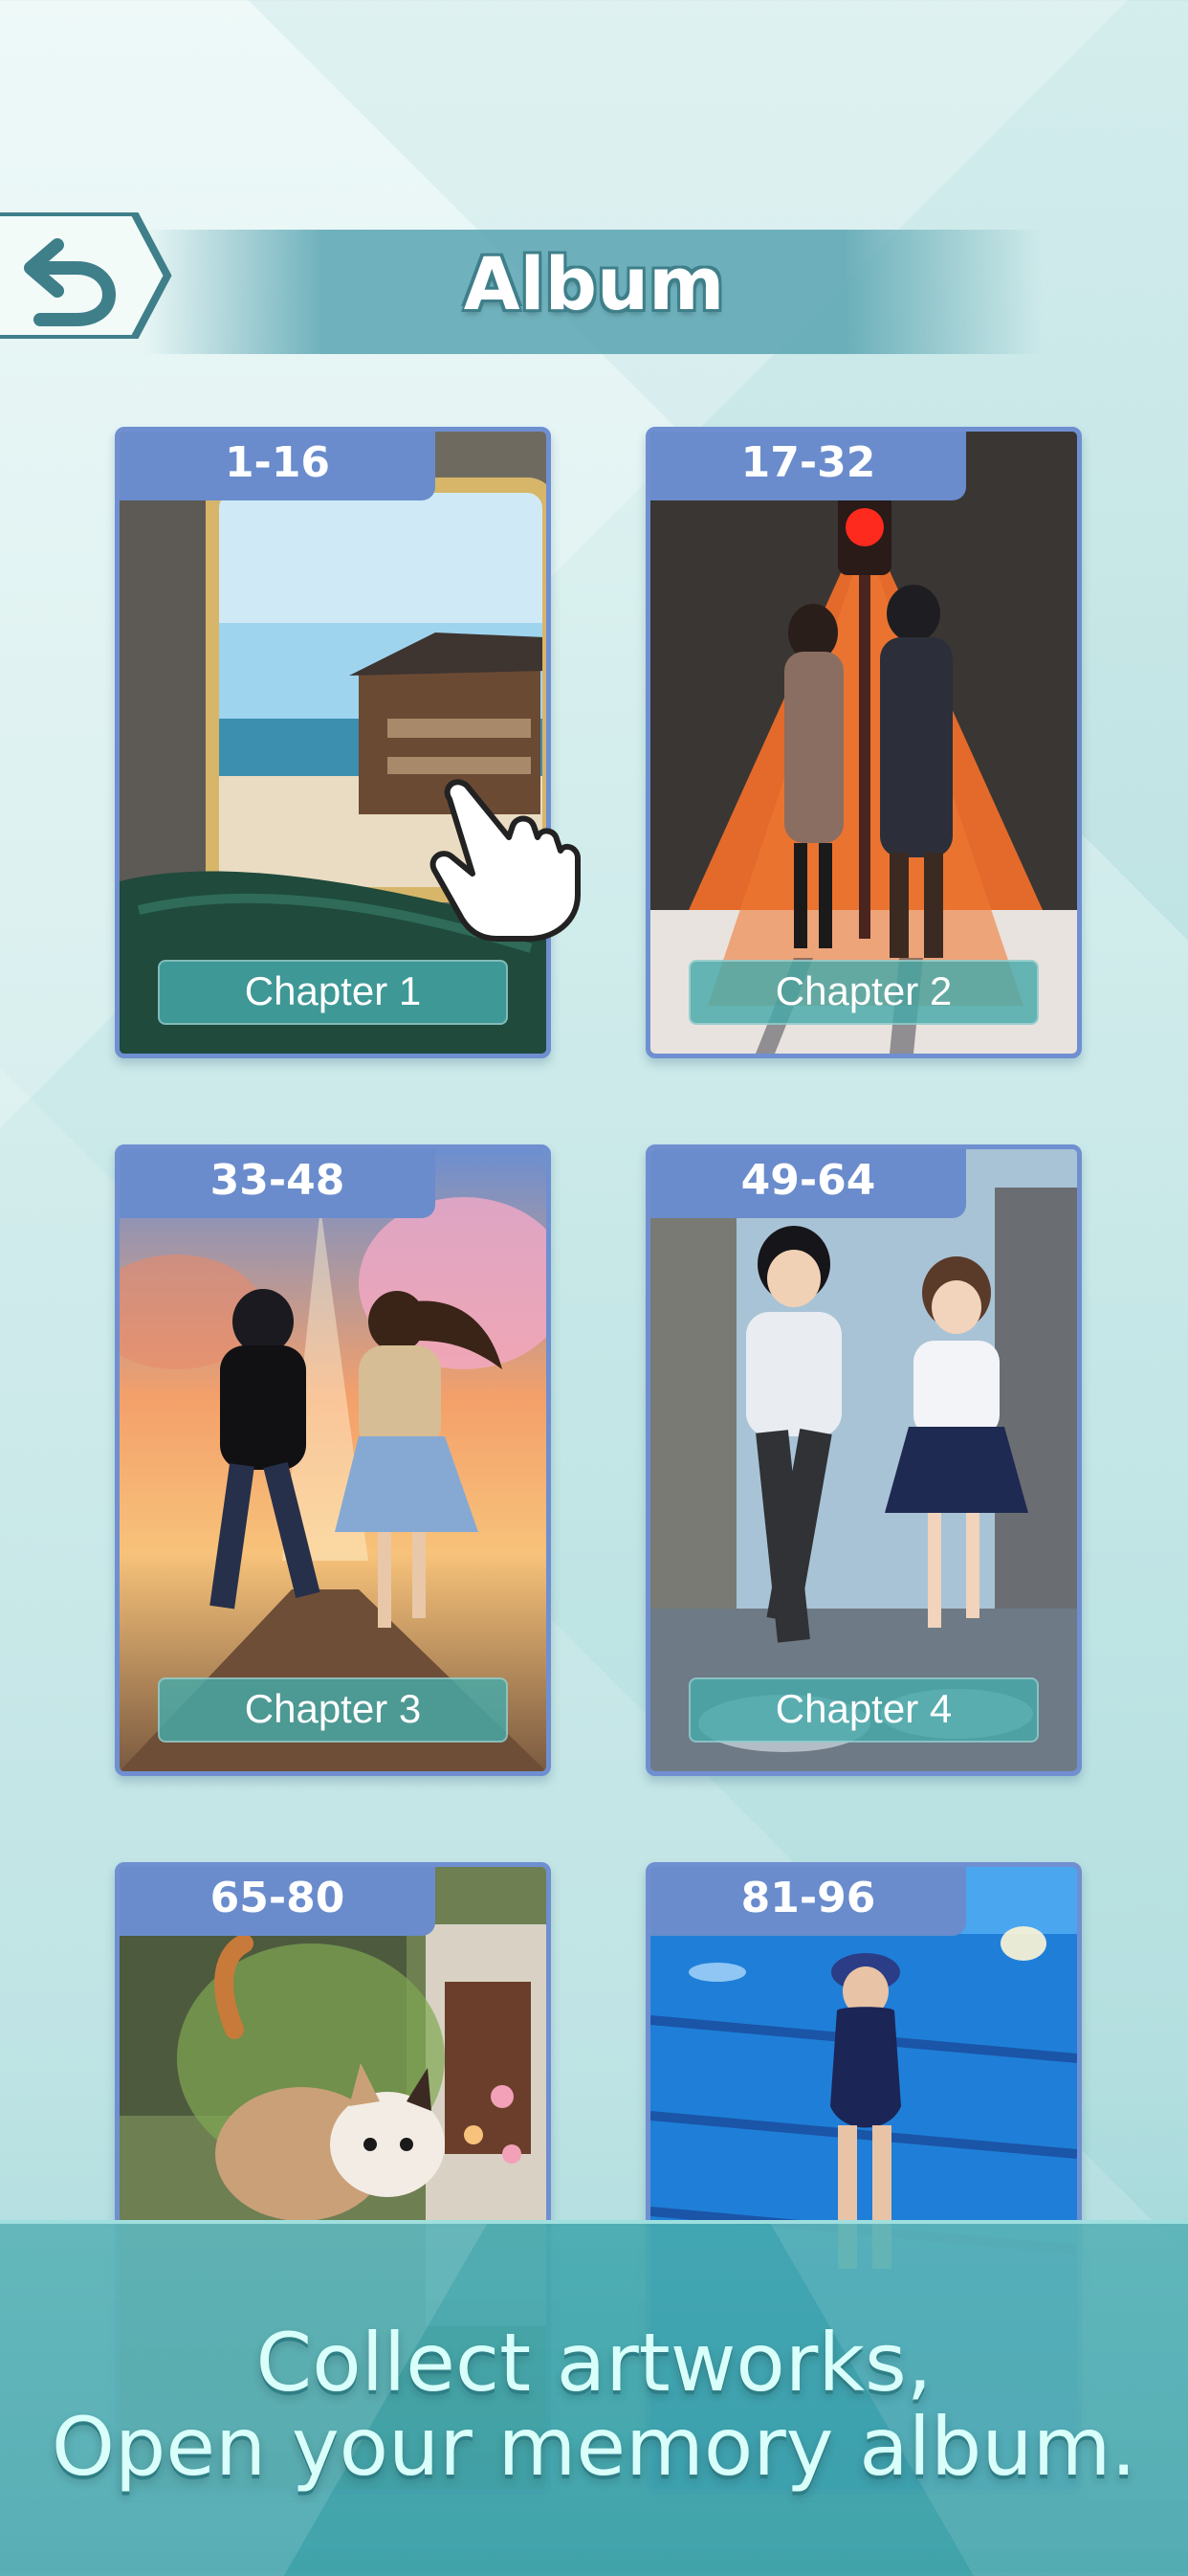 The height and width of the screenshot is (2576, 1188). What do you see at coordinates (864, 742) in the screenshot?
I see `album-card-chapter-2: 17-32 Chapter 2` at bounding box center [864, 742].